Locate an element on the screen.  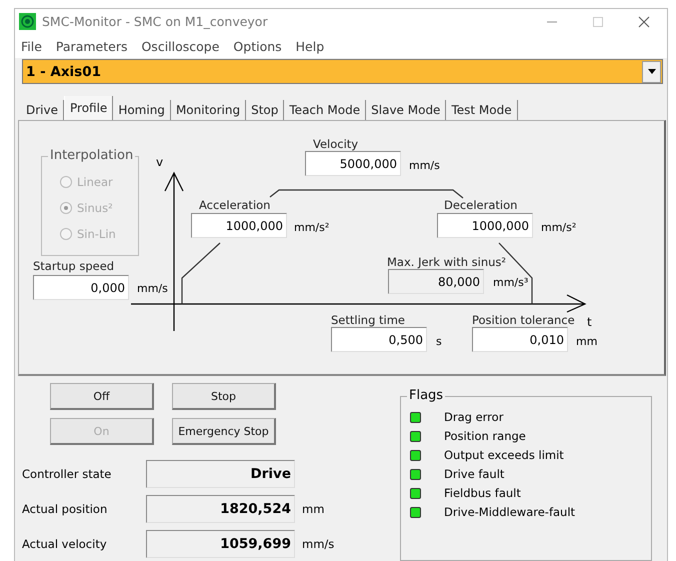
maximize-icon is located at coordinates (598, 22).